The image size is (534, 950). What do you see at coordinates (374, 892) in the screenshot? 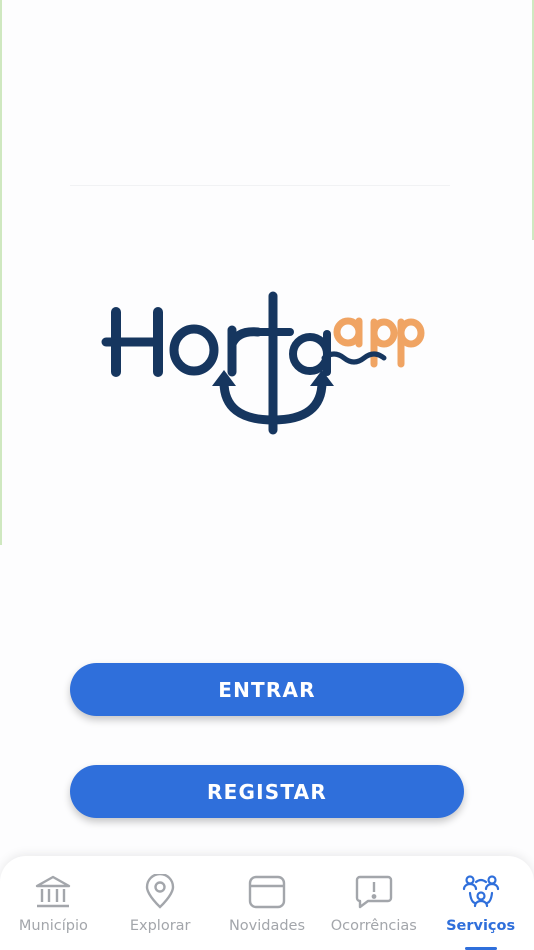
I see `alert-chat-icon` at bounding box center [374, 892].